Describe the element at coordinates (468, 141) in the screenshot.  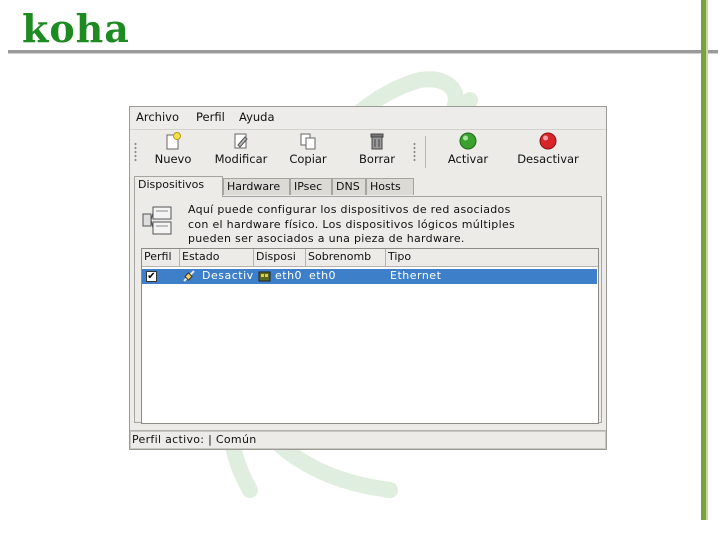
I see `green-light-icon` at that location.